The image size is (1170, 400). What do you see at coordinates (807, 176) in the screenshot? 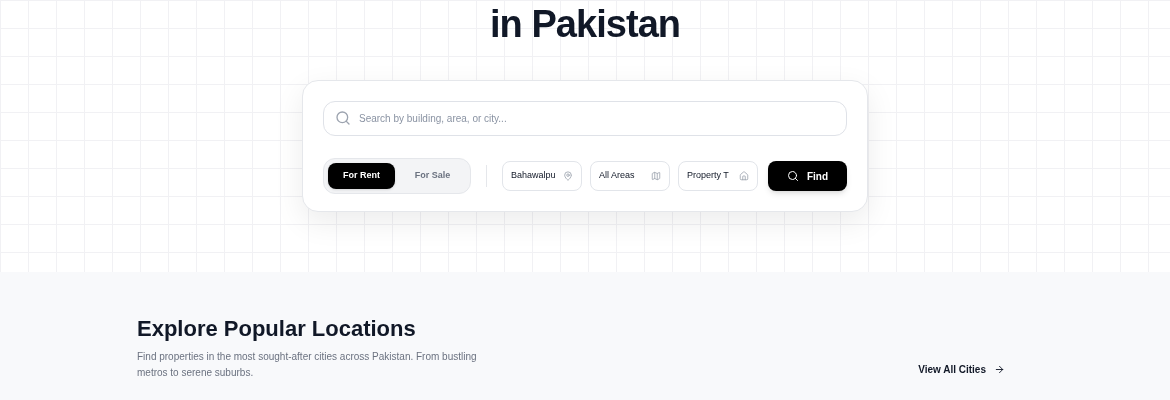
I see `find-button: Find` at bounding box center [807, 176].